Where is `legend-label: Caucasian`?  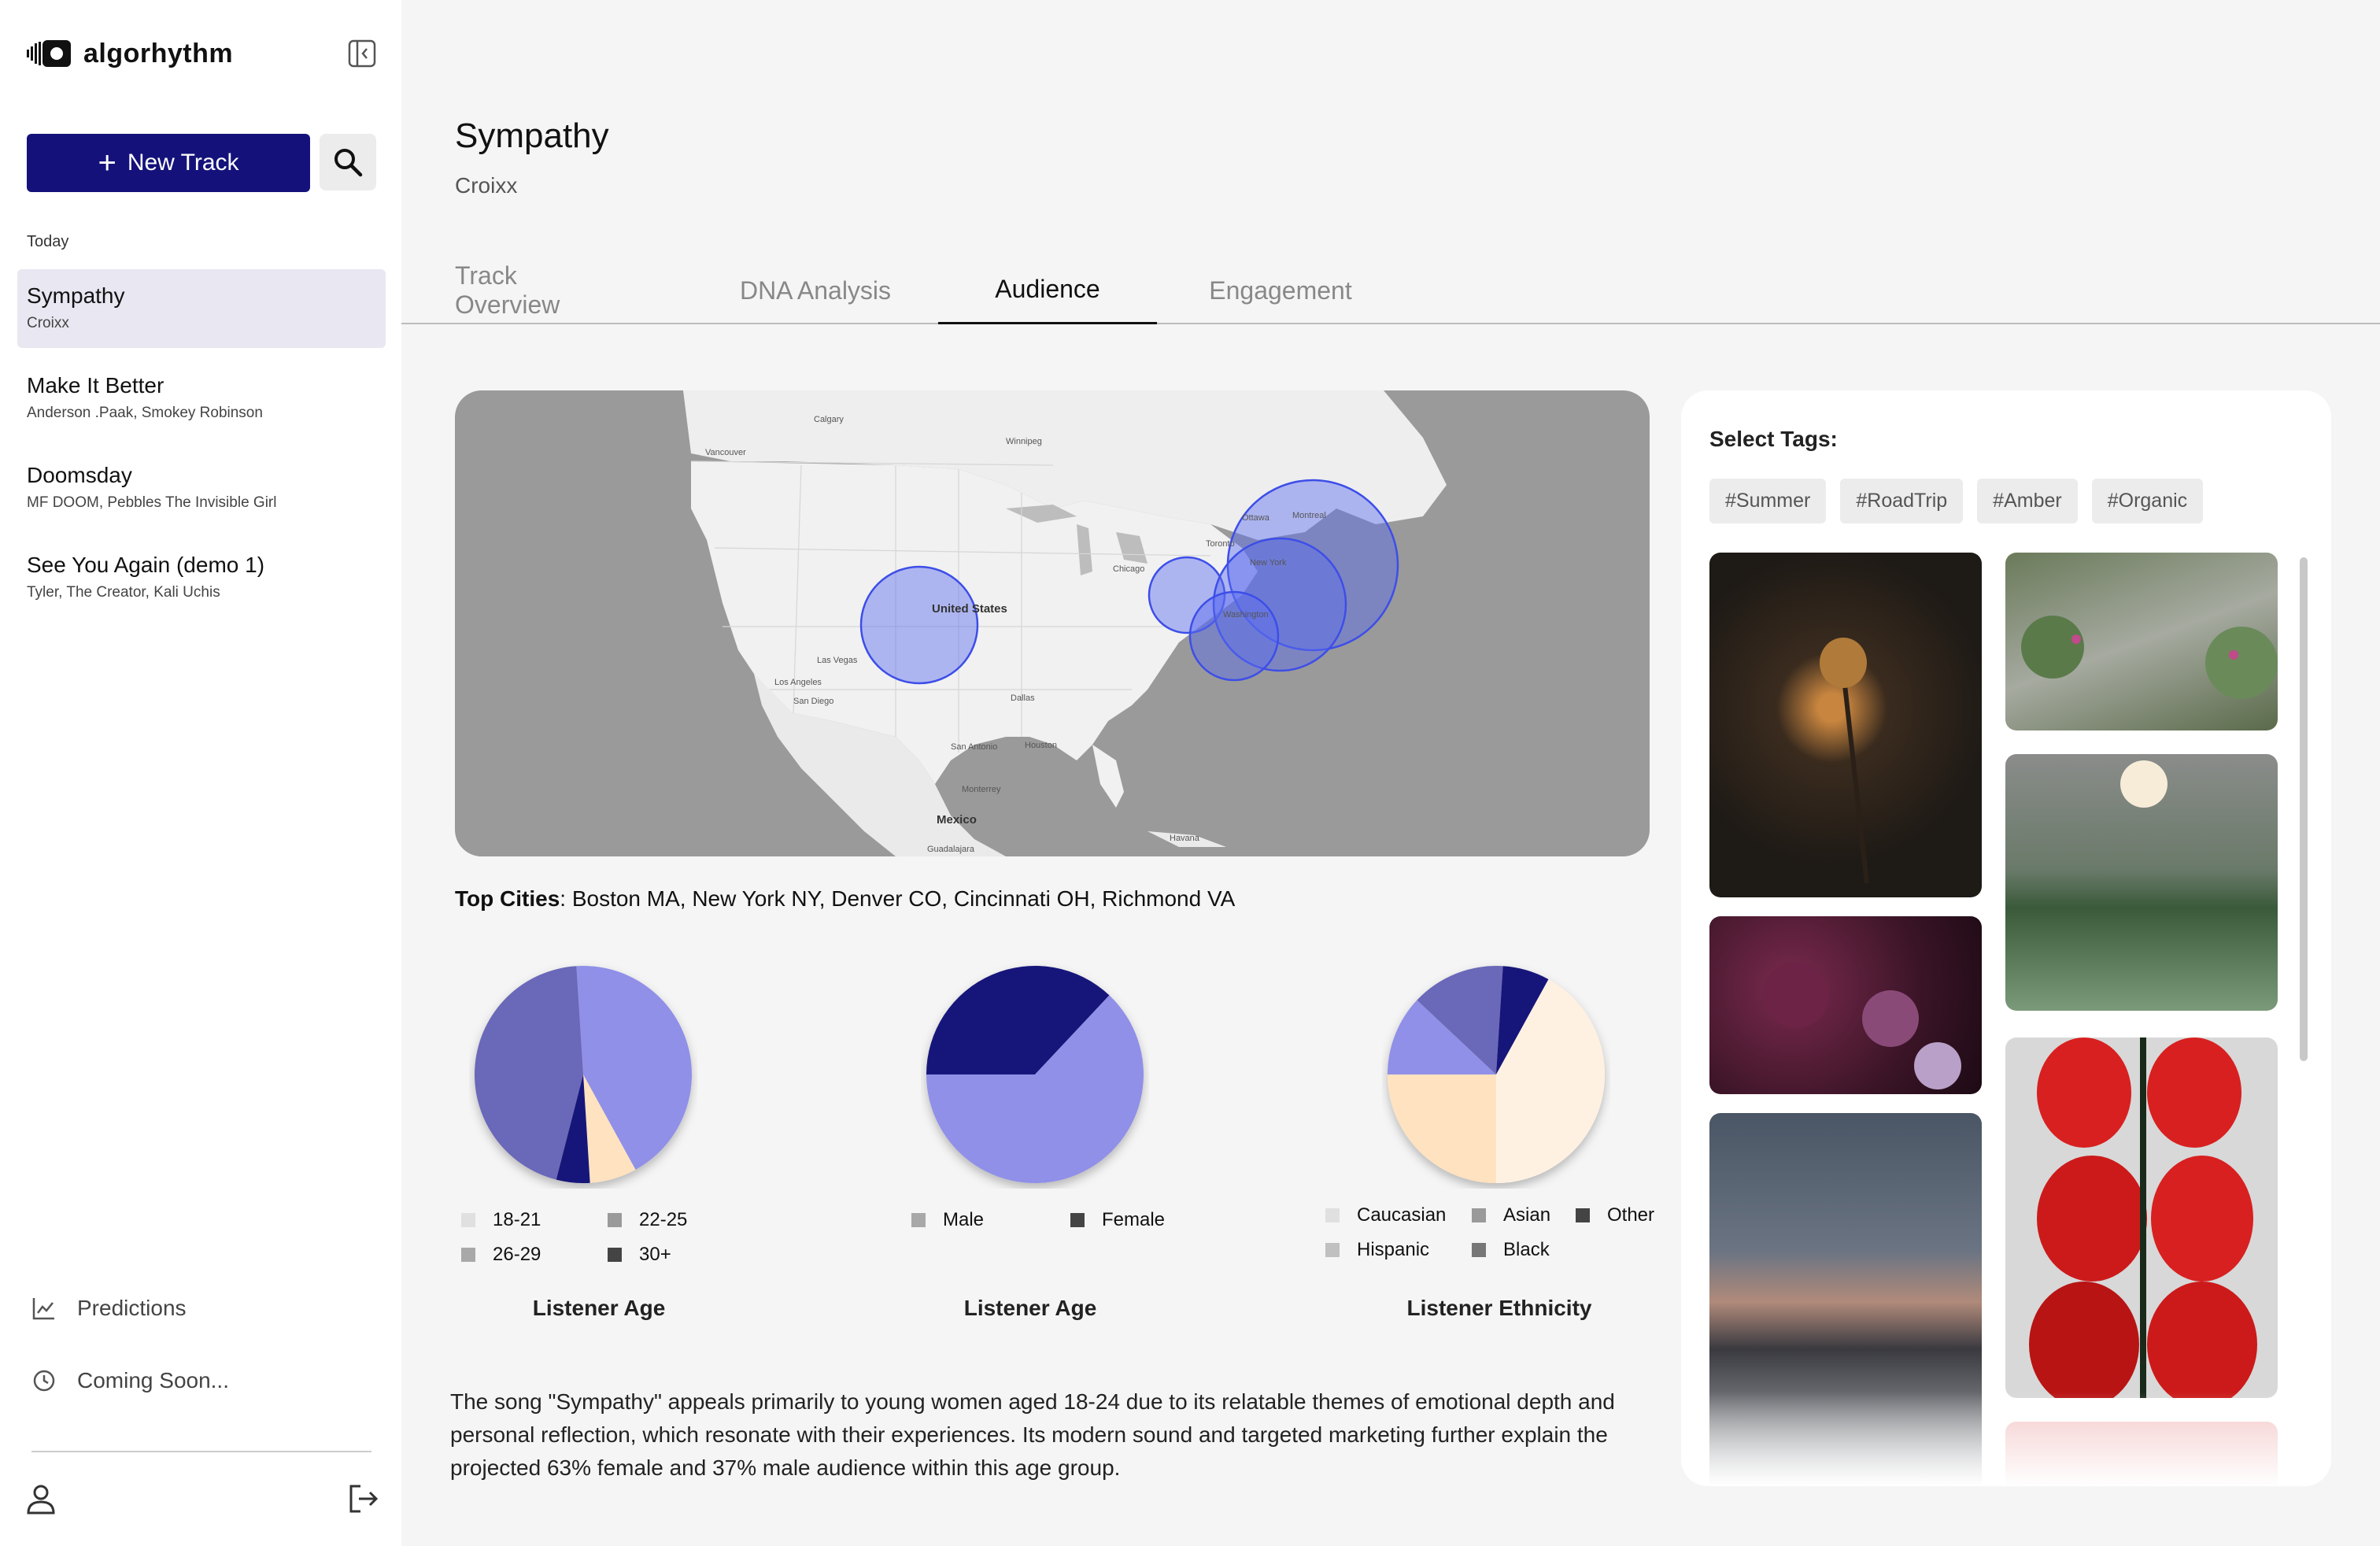 legend-label: Caucasian is located at coordinates (1402, 1215).